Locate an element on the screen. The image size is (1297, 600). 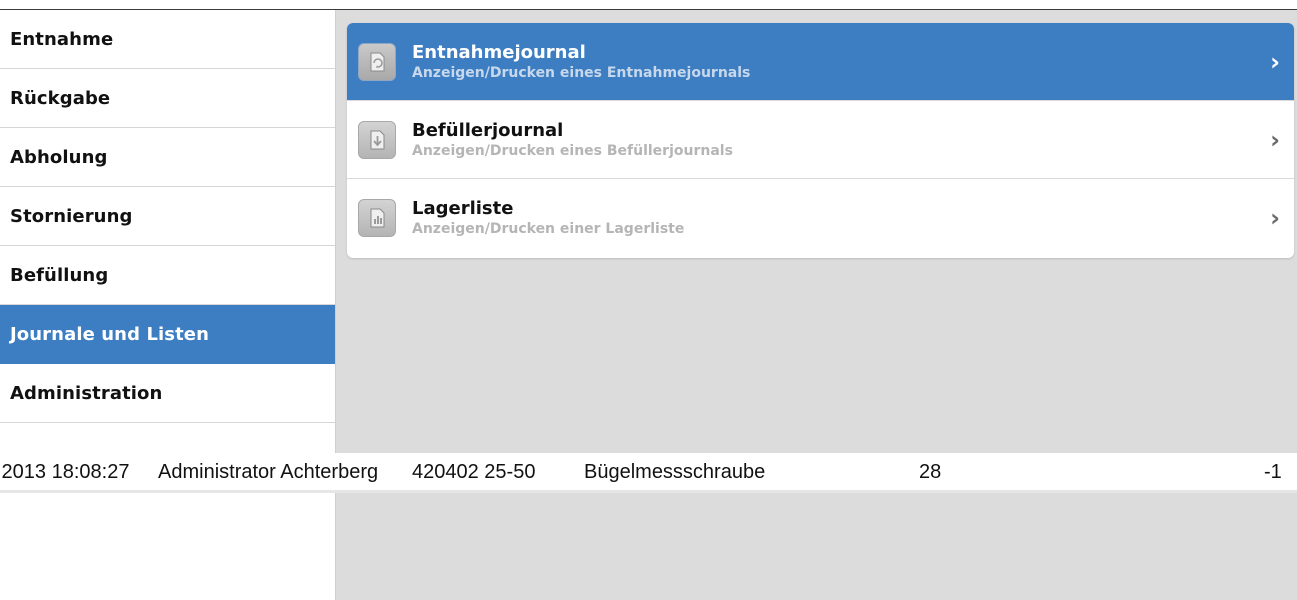
sidebar-item-label: Stornierung is located at coordinates (71, 216).